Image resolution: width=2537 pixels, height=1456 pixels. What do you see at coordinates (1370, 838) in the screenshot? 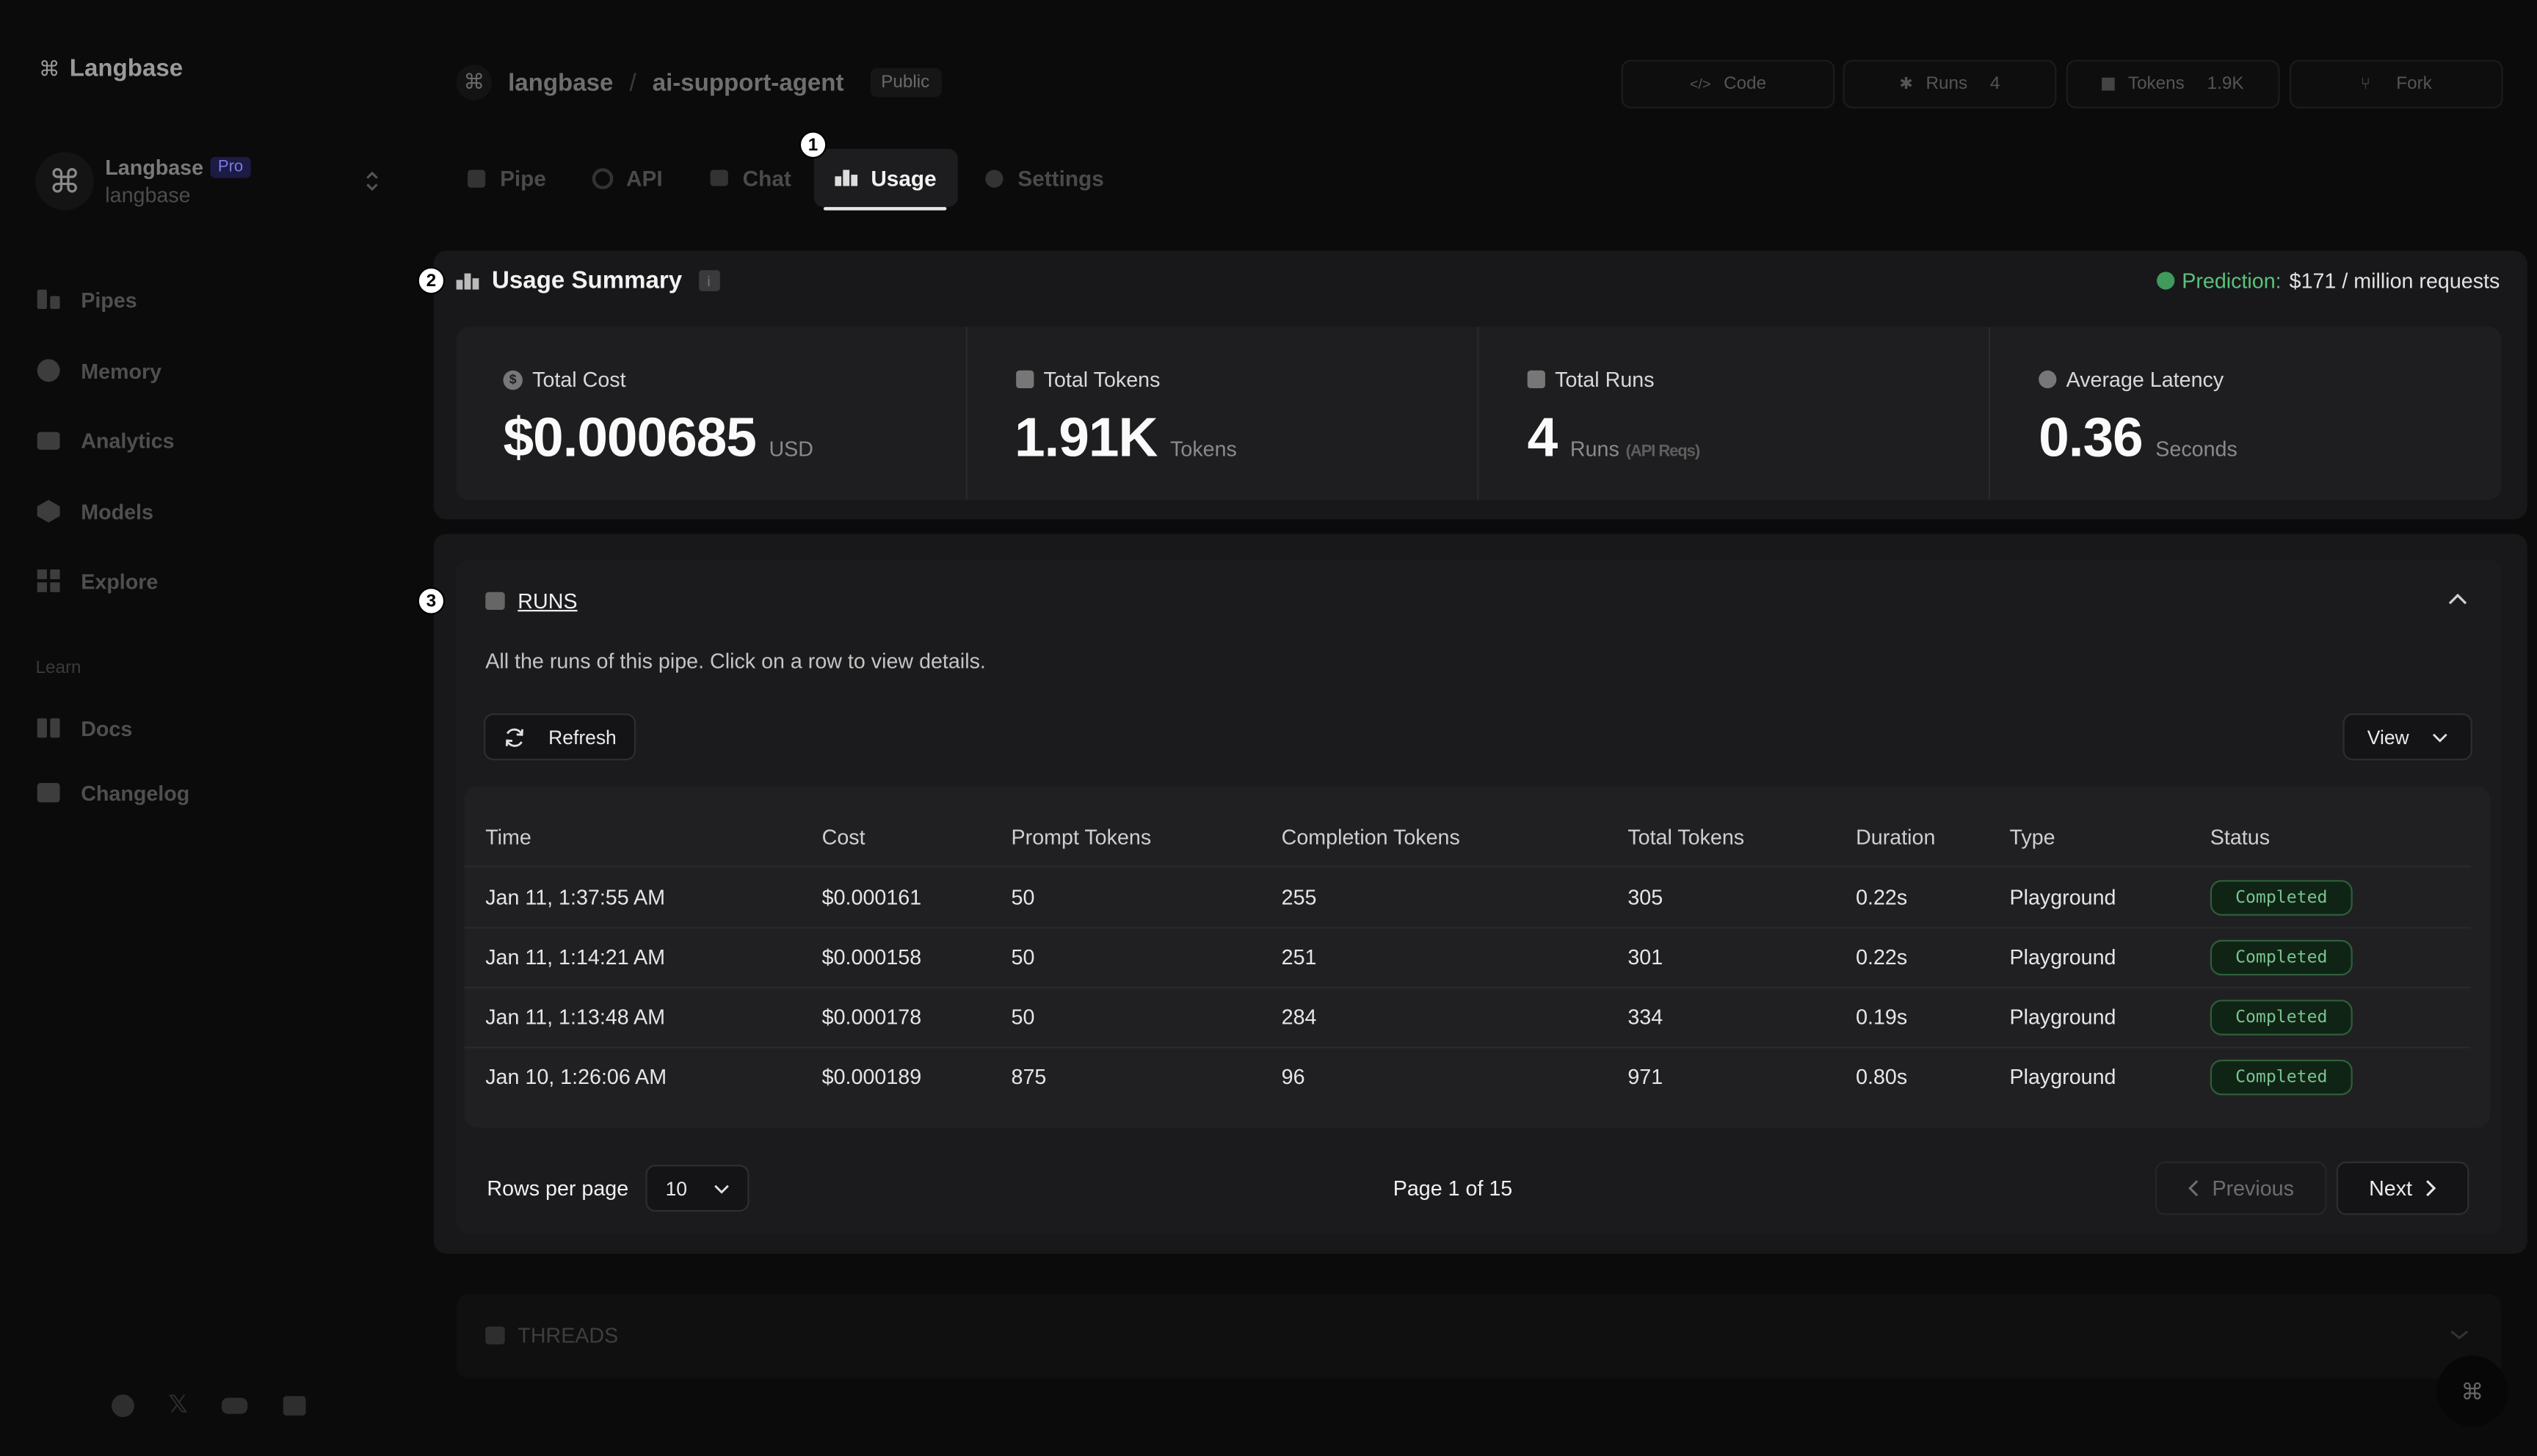
I see `column-header: Completion Tokens` at bounding box center [1370, 838].